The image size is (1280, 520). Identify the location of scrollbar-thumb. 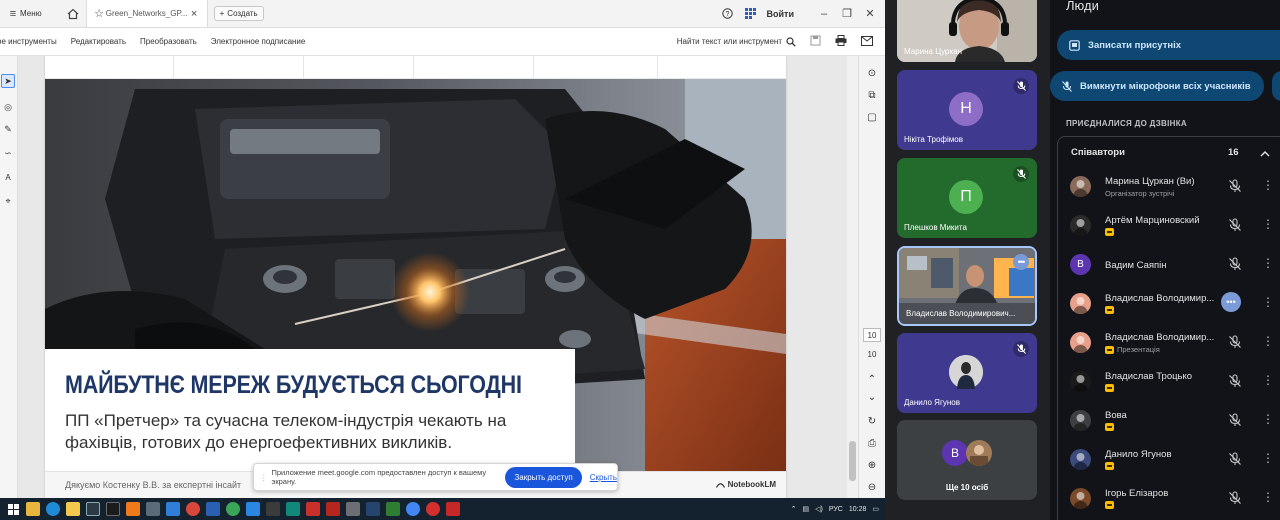
(852, 461).